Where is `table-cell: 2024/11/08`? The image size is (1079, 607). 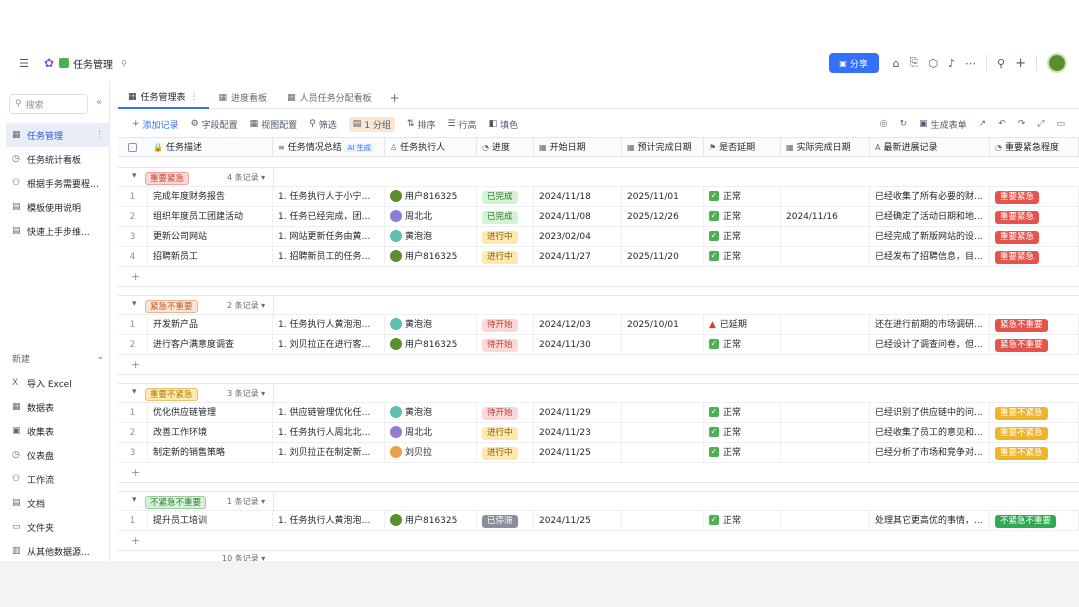 table-cell: 2024/11/08 is located at coordinates (578, 216).